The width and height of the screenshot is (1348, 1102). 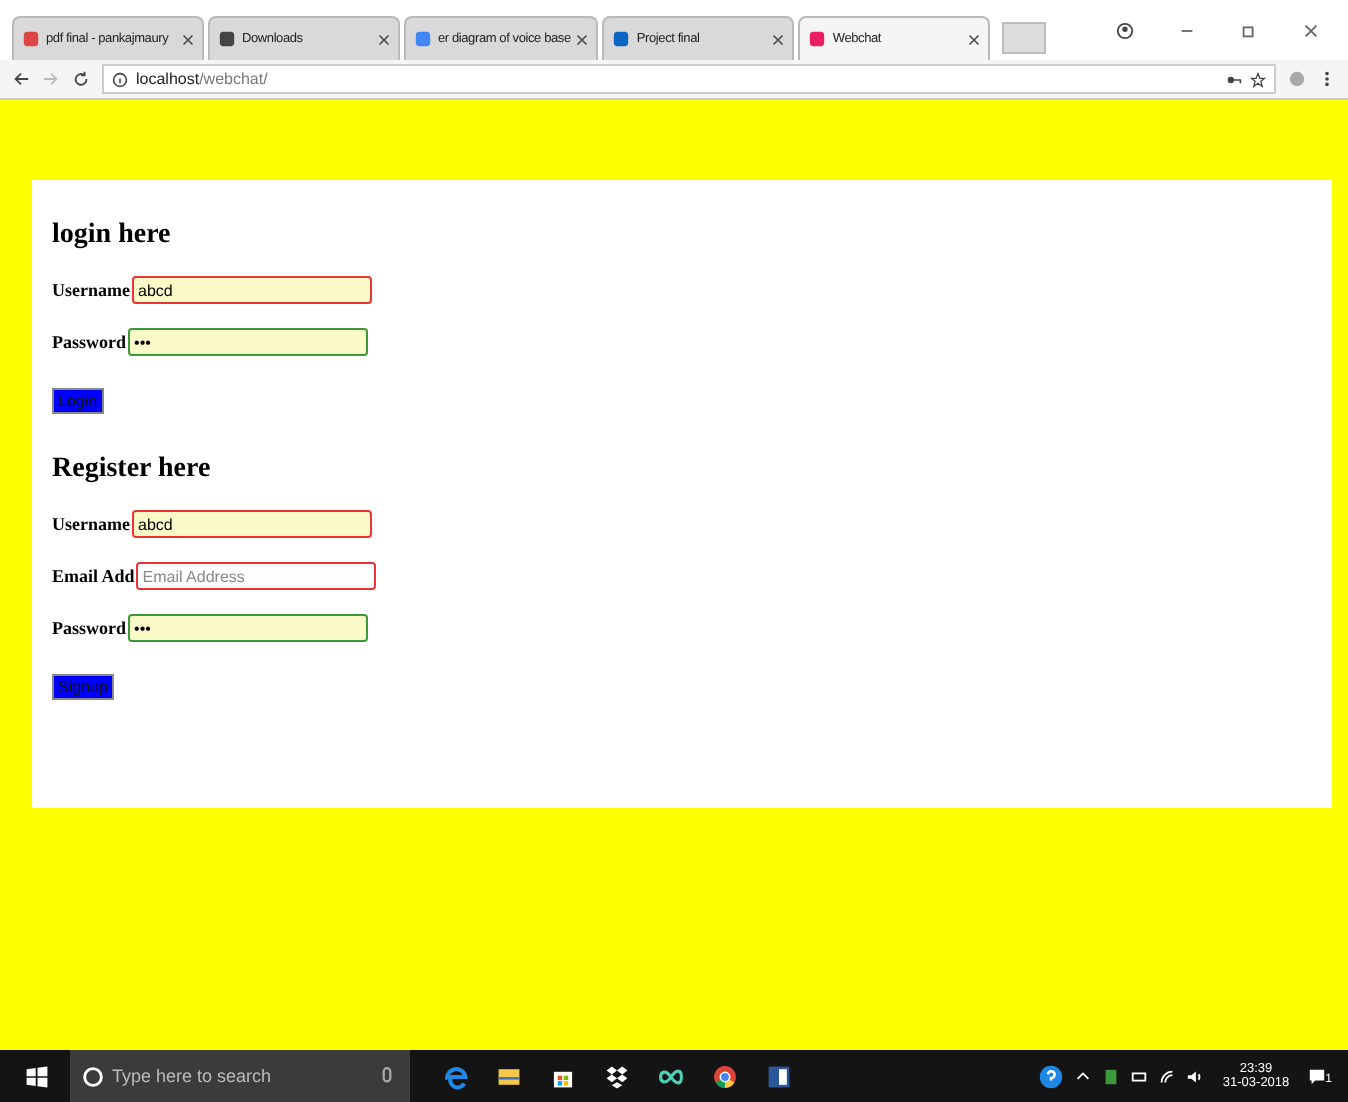 I want to click on section-heading: Register here, so click(x=132, y=470).